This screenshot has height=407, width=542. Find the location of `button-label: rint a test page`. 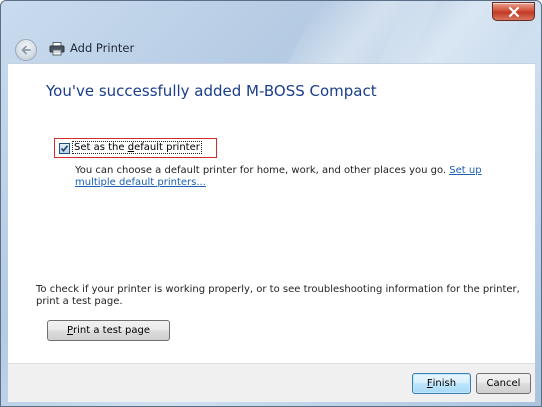

button-label: rint a test page is located at coordinates (112, 330).